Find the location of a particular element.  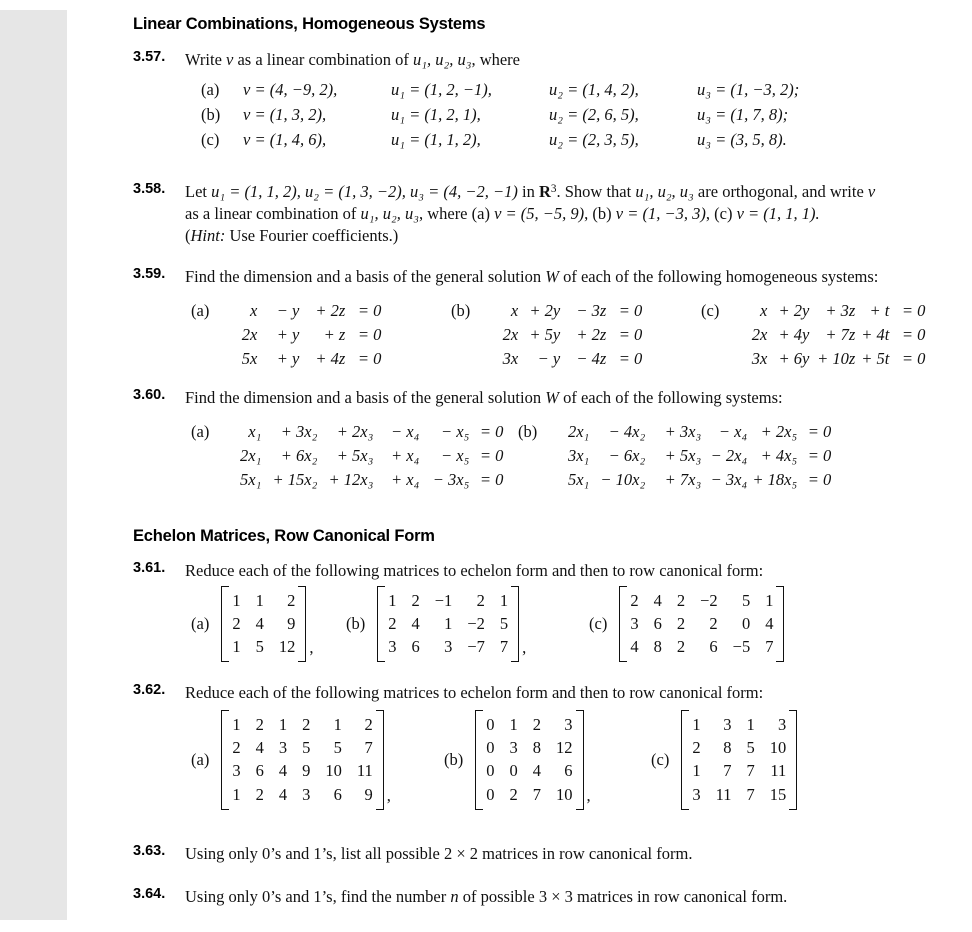

item-c-u3: u₃ = (3, 5, 8). is located at coordinates (742, 139).